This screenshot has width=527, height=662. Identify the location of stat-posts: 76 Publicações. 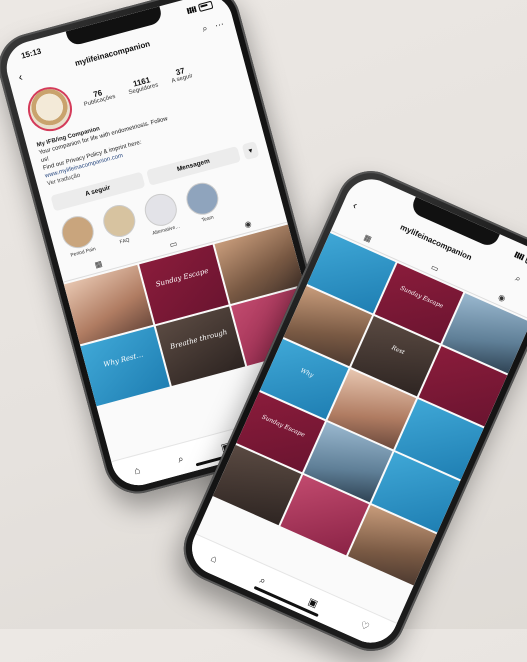
(98, 96).